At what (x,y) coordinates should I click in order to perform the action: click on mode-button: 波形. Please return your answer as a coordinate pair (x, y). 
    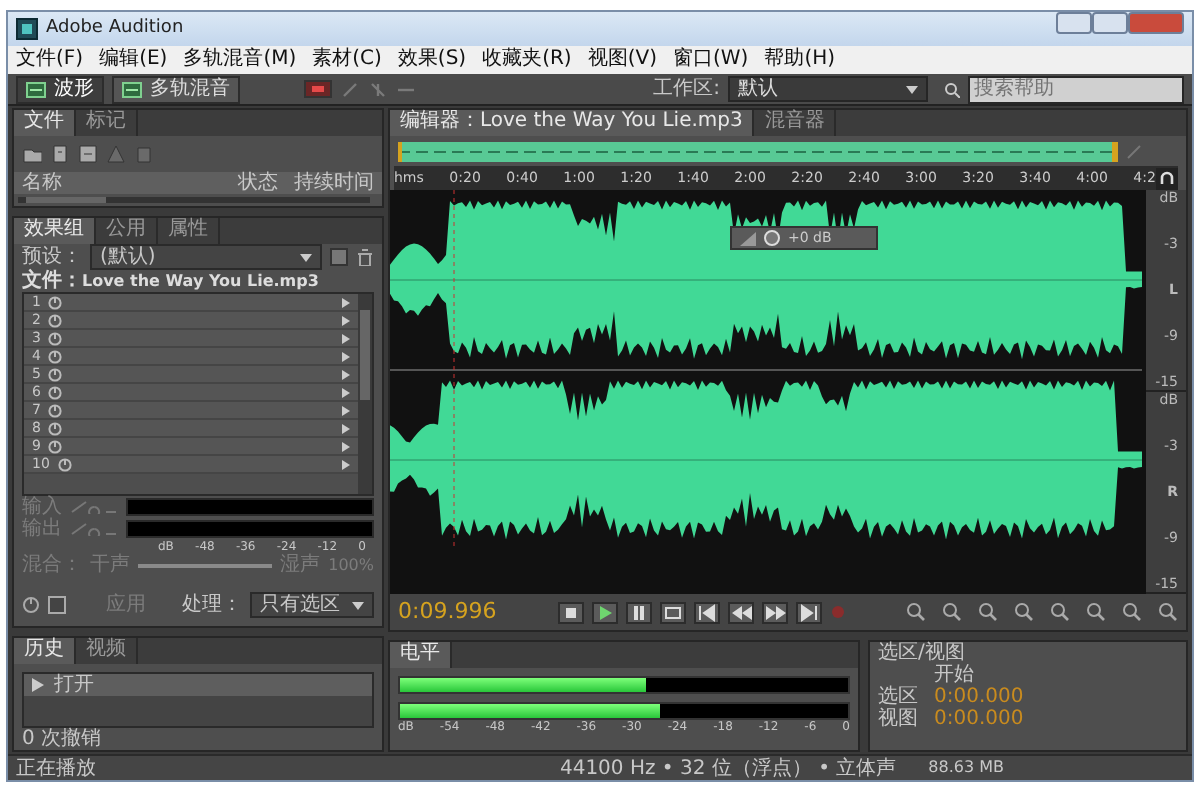
    Looking at the image, I should click on (60, 89).